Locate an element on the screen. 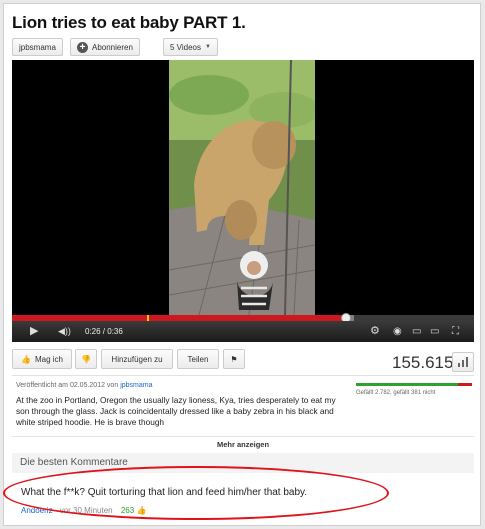  publish-channel-link: jpbsmama is located at coordinates (136, 385).